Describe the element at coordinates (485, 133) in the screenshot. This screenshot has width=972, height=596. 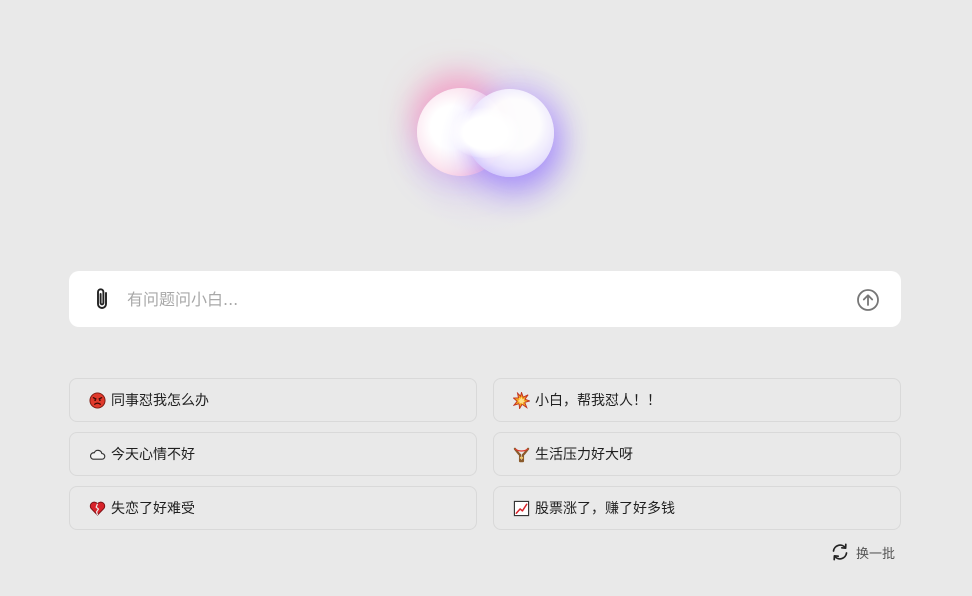
I see `logo-orb-core` at that location.